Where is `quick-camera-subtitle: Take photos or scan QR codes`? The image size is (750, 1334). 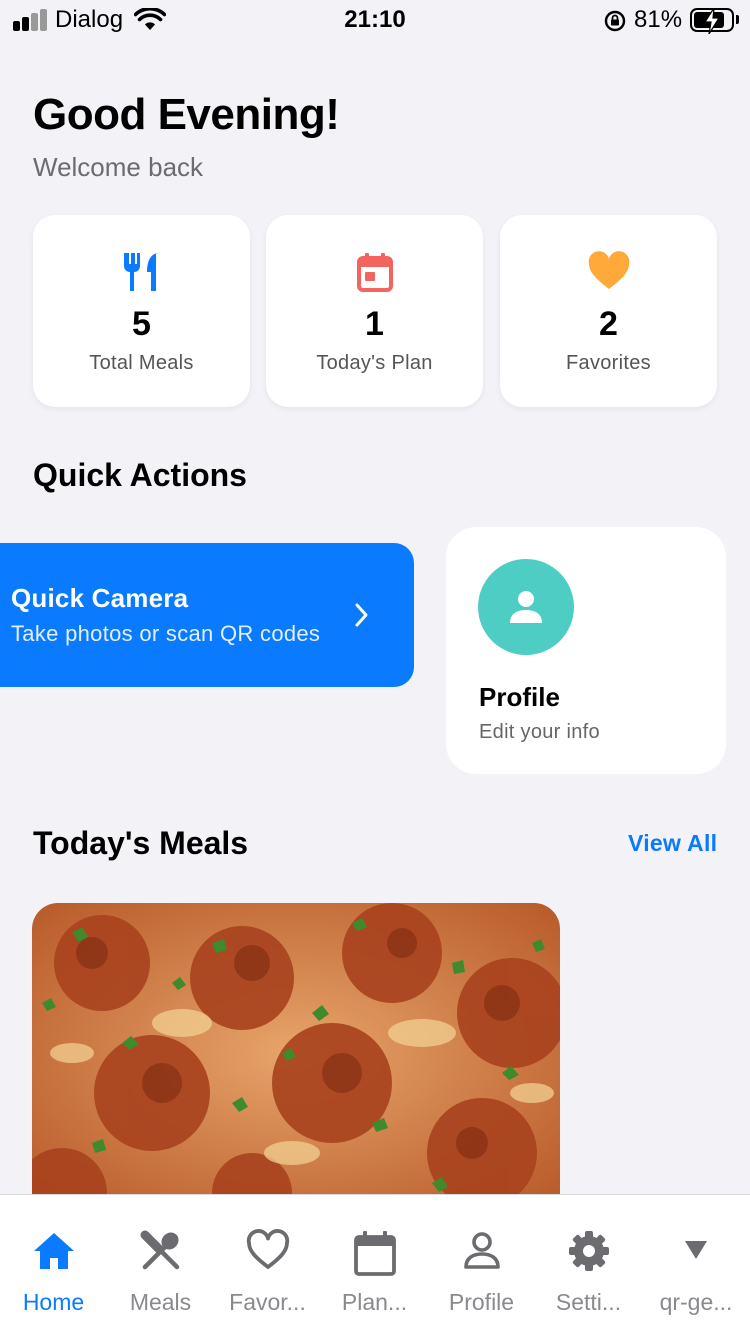 quick-camera-subtitle: Take photos or scan QR codes is located at coordinates (166, 633).